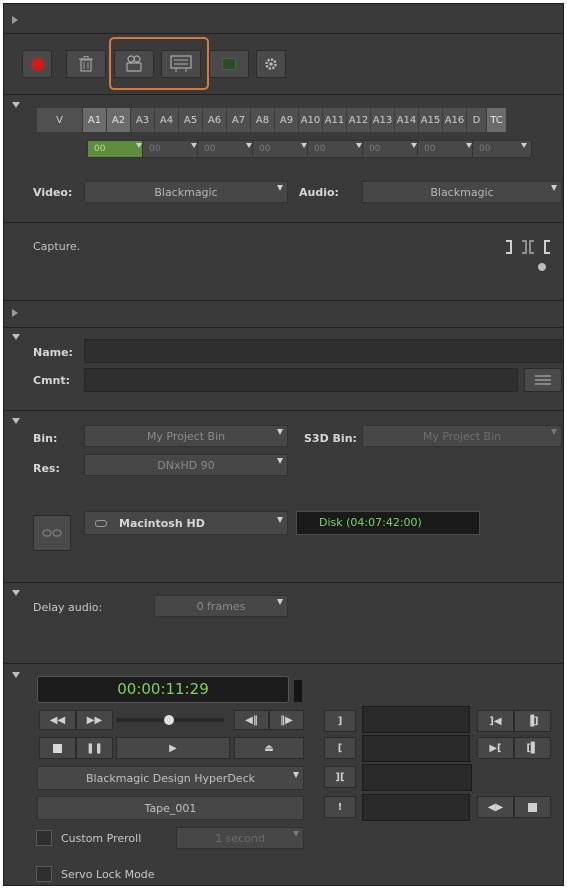 This screenshot has width=567, height=889. I want to click on duration-field, so click(417, 777).